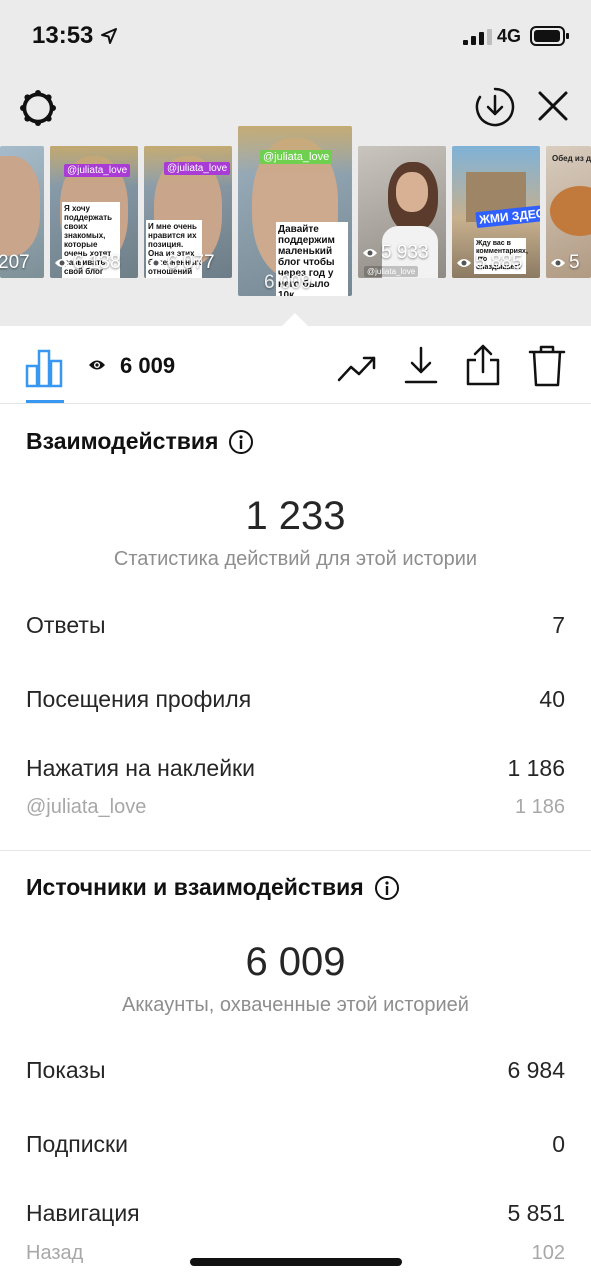 The image size is (591, 1280). What do you see at coordinates (574, 262) in the screenshot?
I see `story-views-count: 5` at bounding box center [574, 262].